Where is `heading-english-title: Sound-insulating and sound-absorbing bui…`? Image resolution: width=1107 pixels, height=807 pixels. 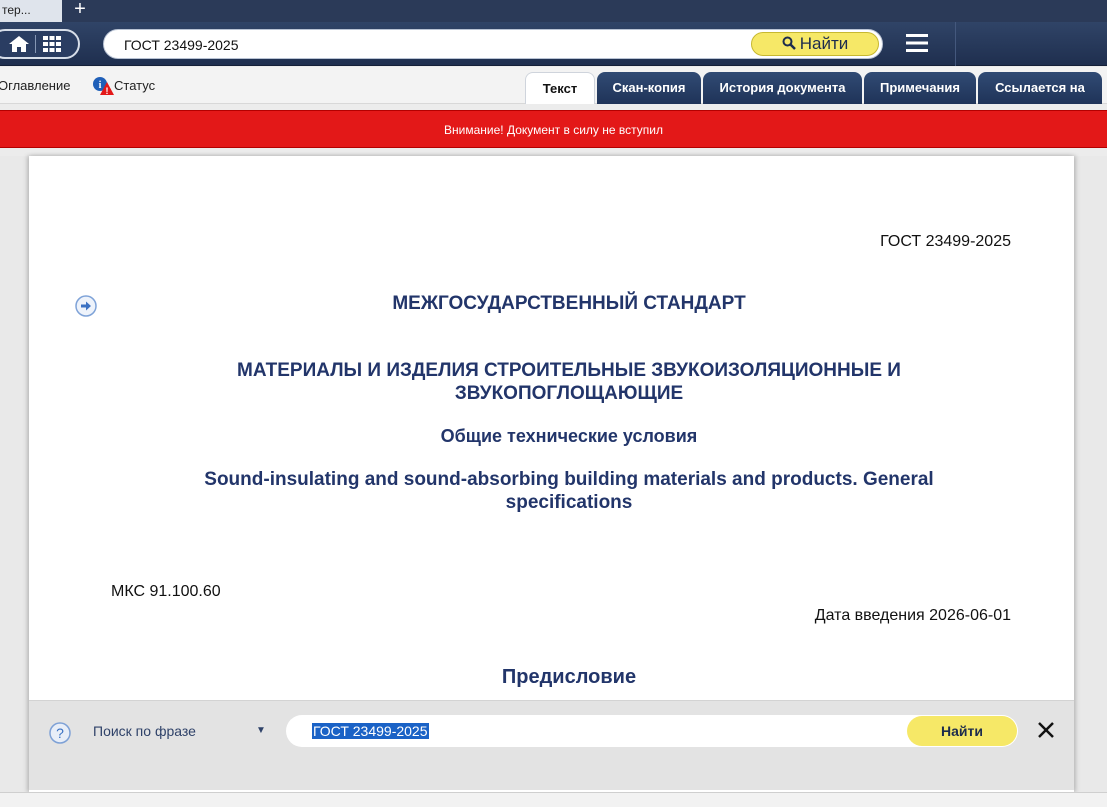
heading-english-title: Sound-insulating and sound-absorbing bui… is located at coordinates (568, 491).